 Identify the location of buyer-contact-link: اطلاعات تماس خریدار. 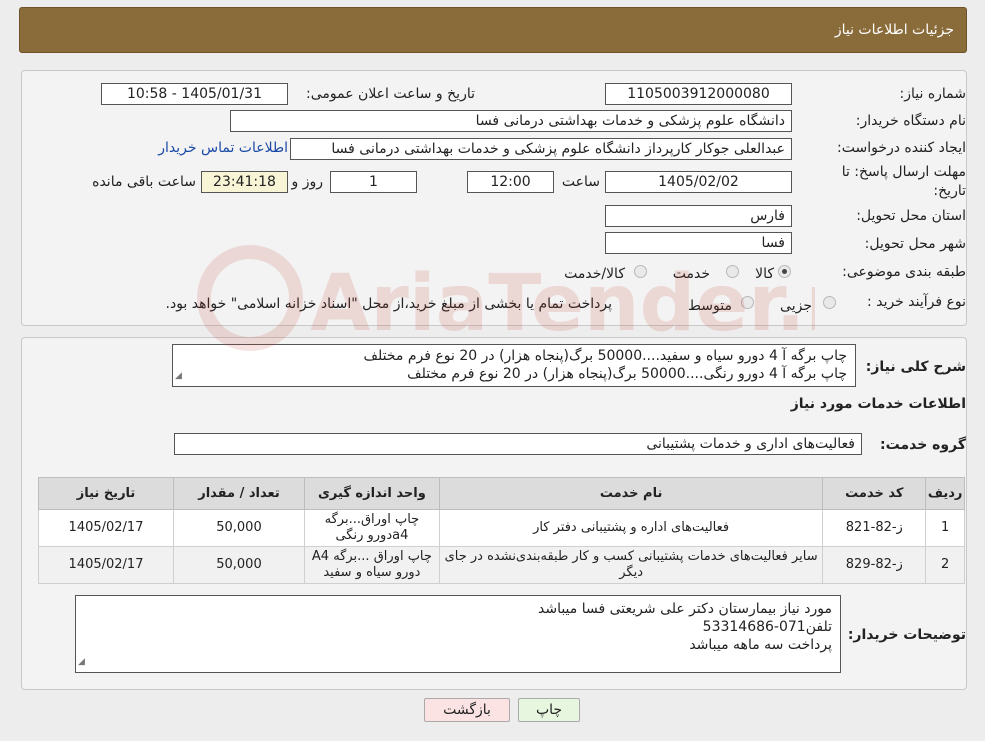
(223, 148).